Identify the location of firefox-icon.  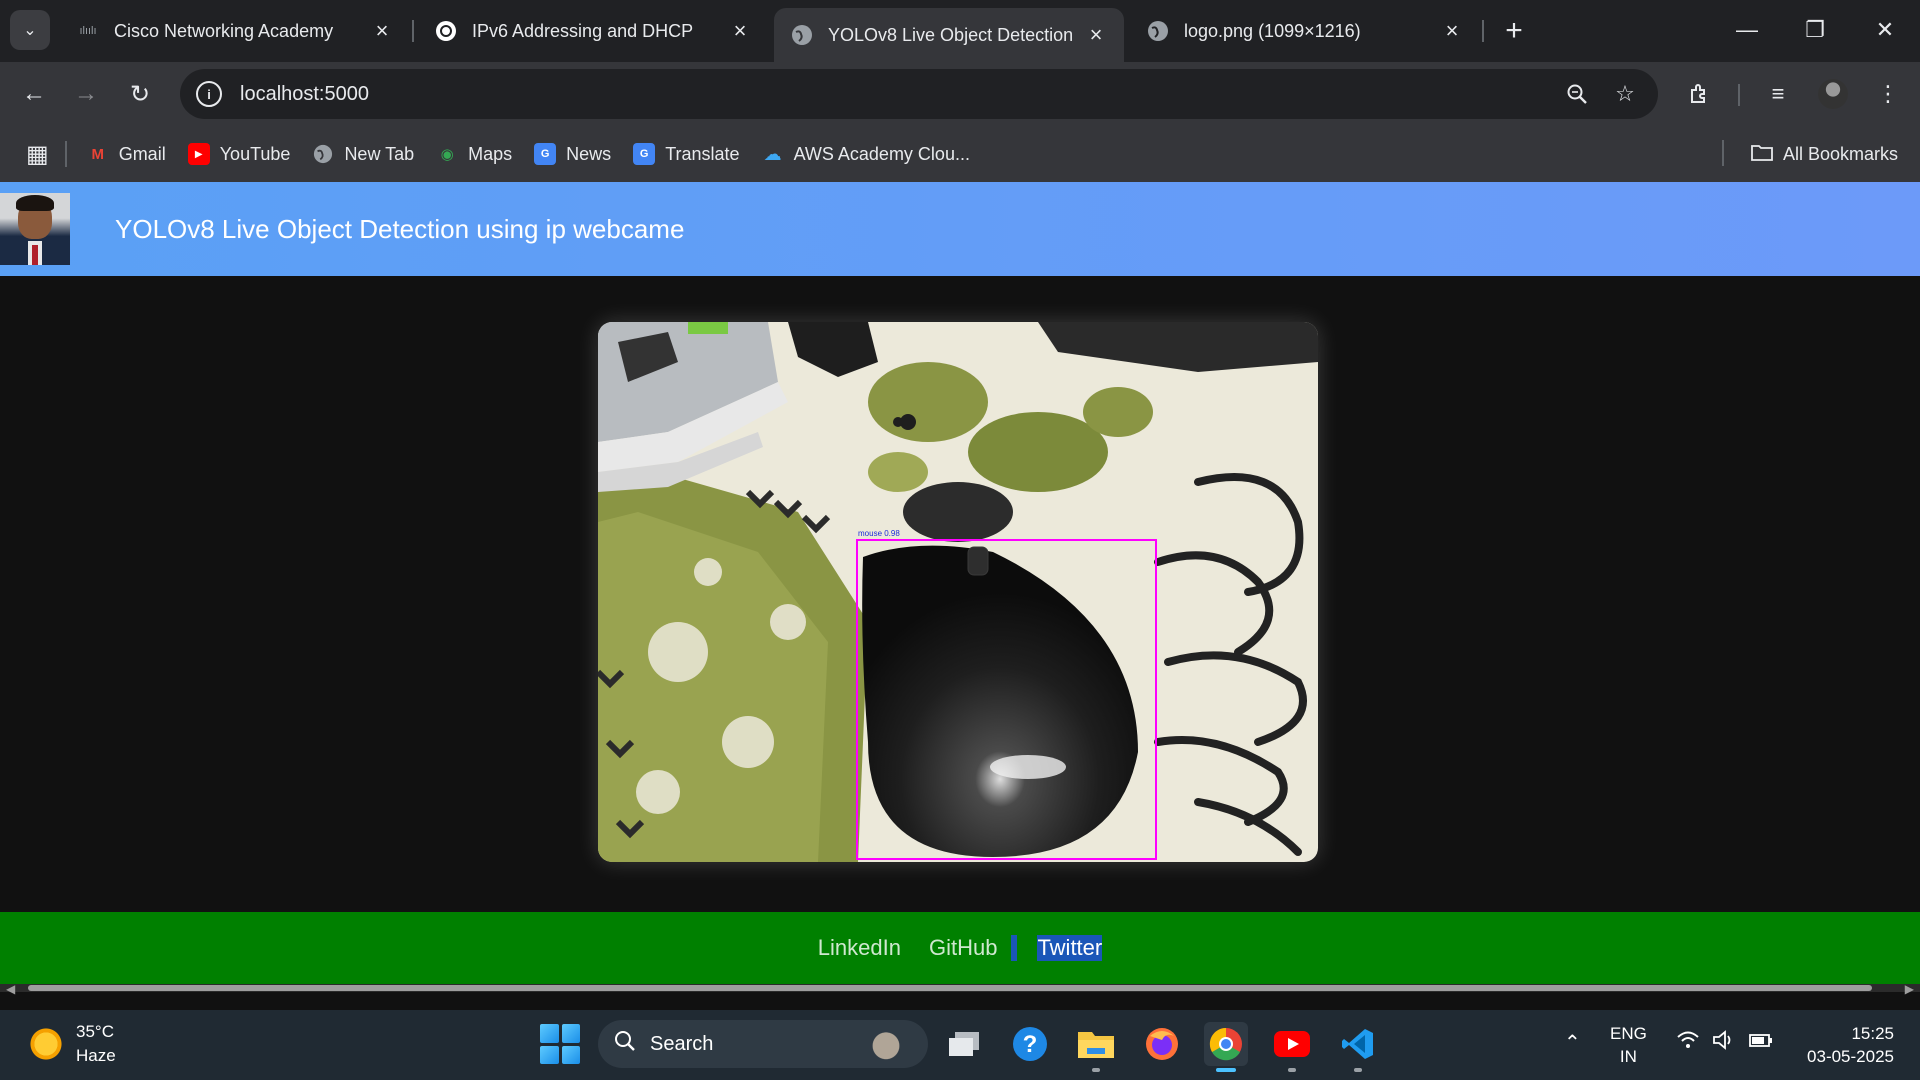
(1162, 1044).